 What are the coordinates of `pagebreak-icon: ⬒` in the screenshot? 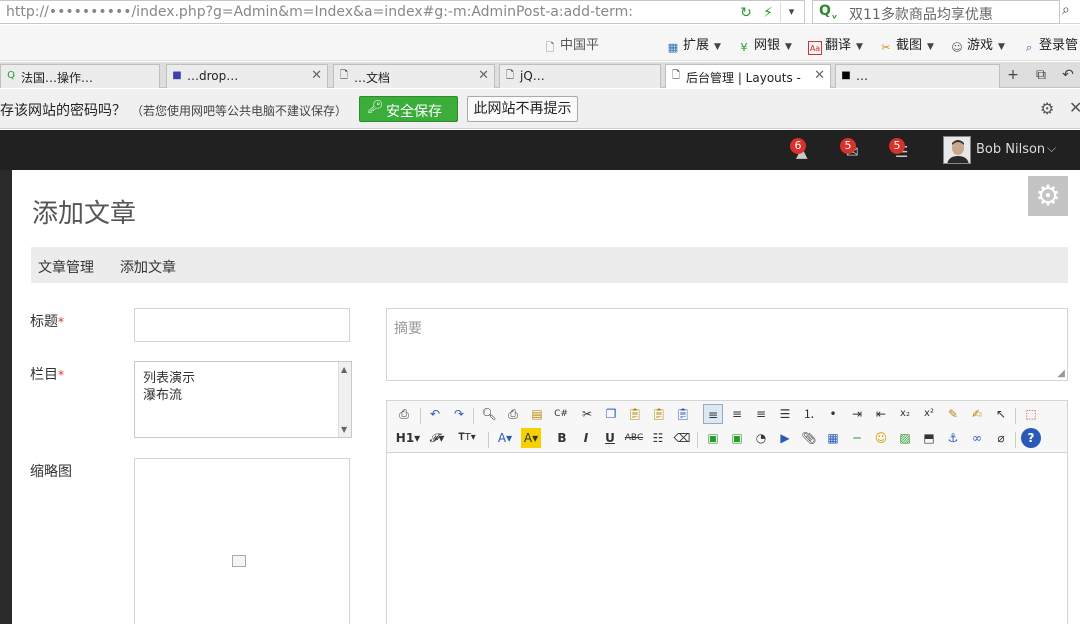 It's located at (929, 438).